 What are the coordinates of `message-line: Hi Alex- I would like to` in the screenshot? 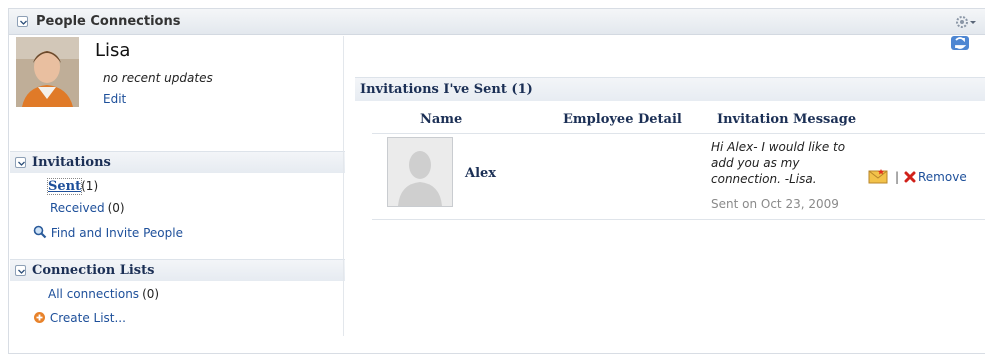 It's located at (778, 147).